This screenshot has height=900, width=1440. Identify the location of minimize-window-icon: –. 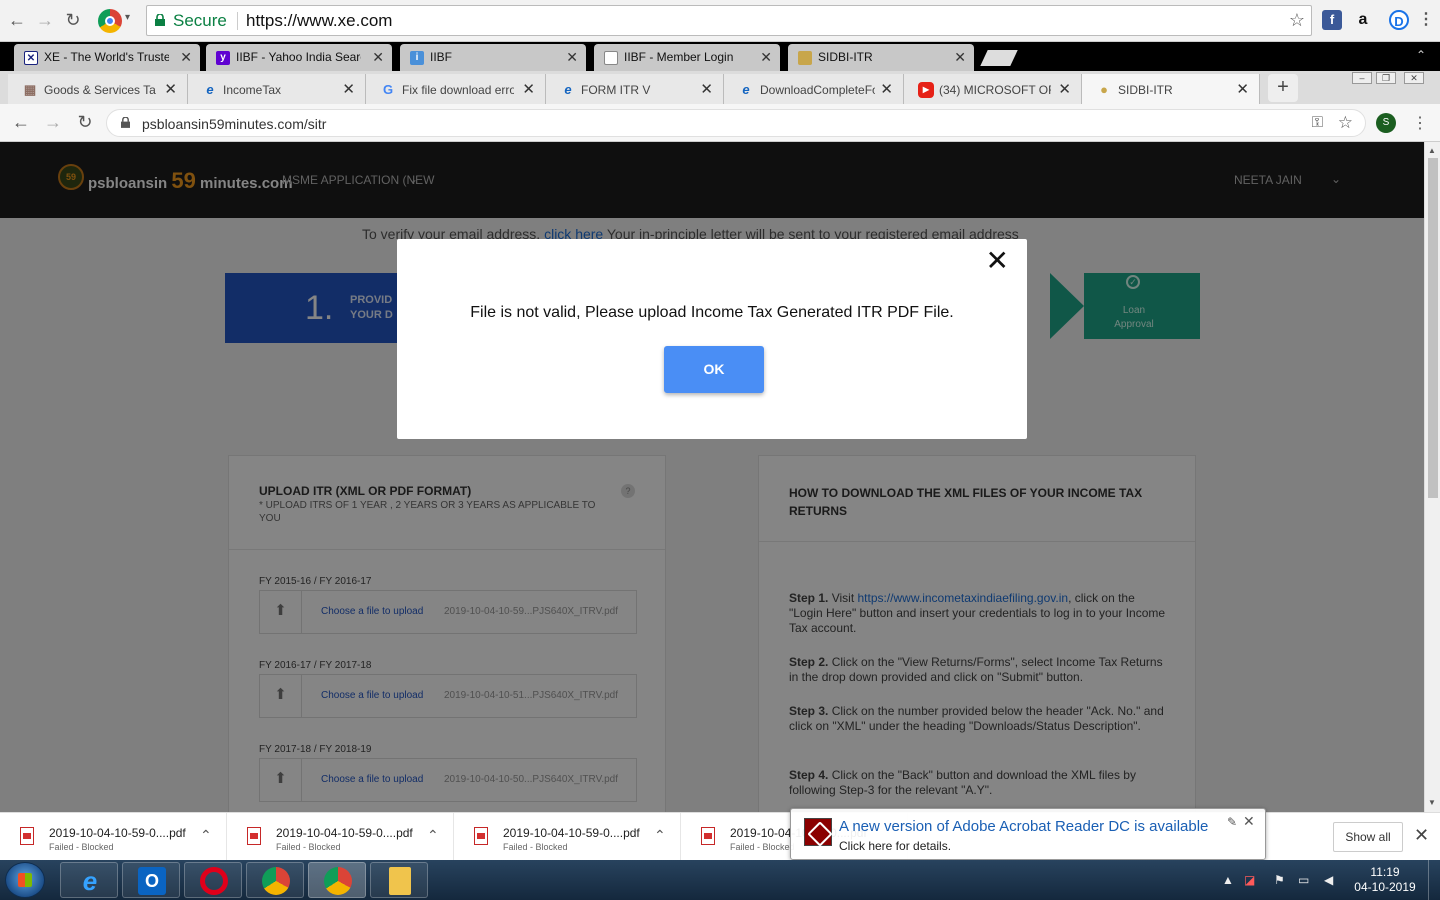
(1362, 78).